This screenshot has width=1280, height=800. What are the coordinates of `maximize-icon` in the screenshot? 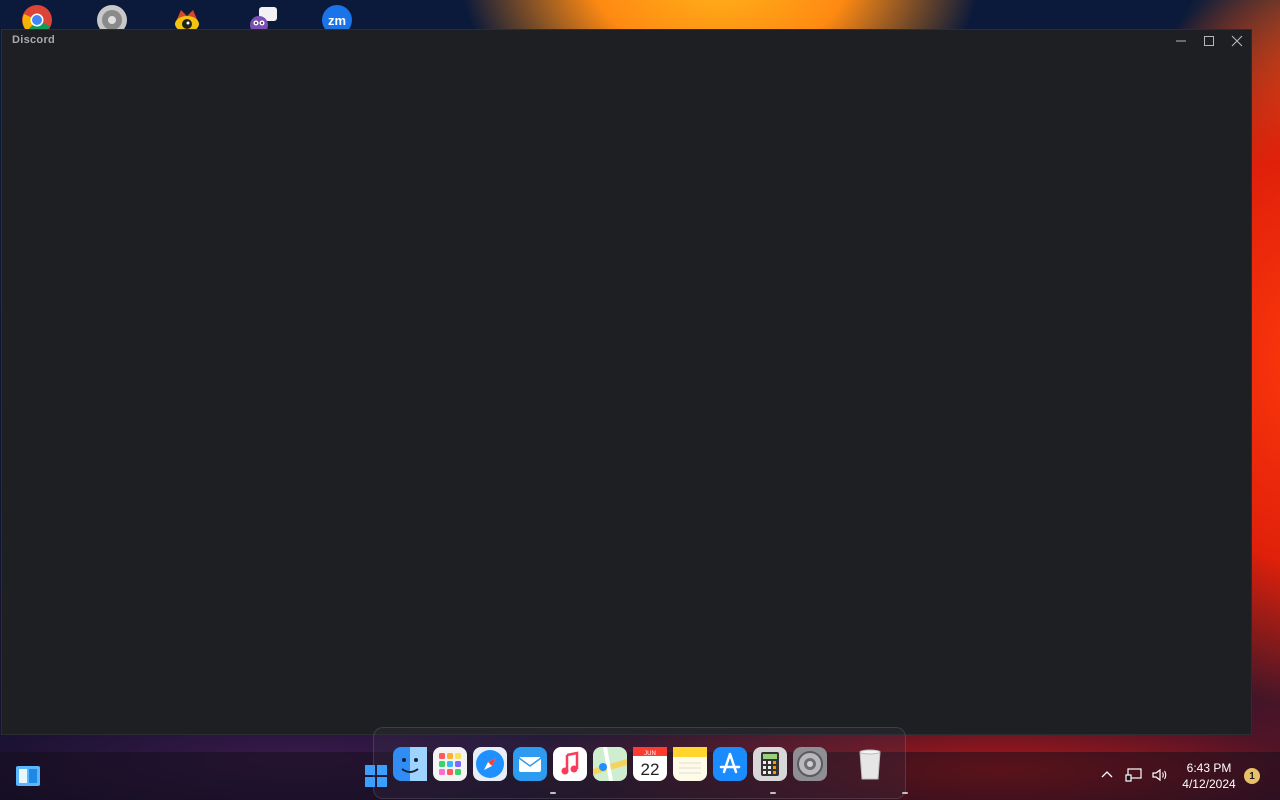 It's located at (1209, 41).